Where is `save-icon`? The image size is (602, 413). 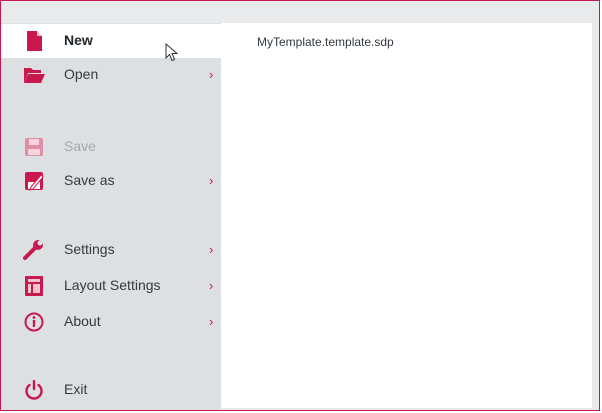
save-icon is located at coordinates (34, 147).